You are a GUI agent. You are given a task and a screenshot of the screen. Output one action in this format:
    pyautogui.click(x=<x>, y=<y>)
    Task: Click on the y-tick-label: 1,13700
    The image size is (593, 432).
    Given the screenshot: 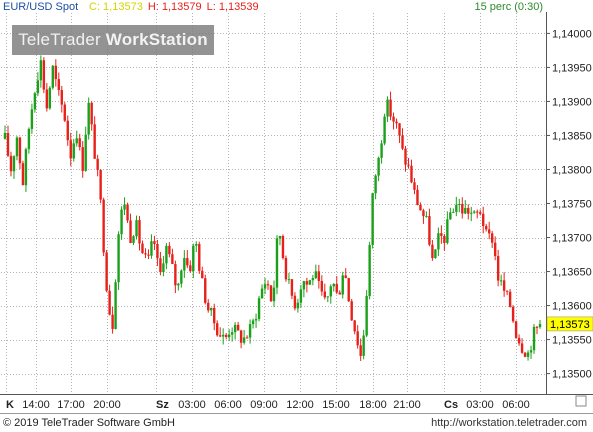 What is the action you would take?
    pyautogui.click(x=572, y=239)
    